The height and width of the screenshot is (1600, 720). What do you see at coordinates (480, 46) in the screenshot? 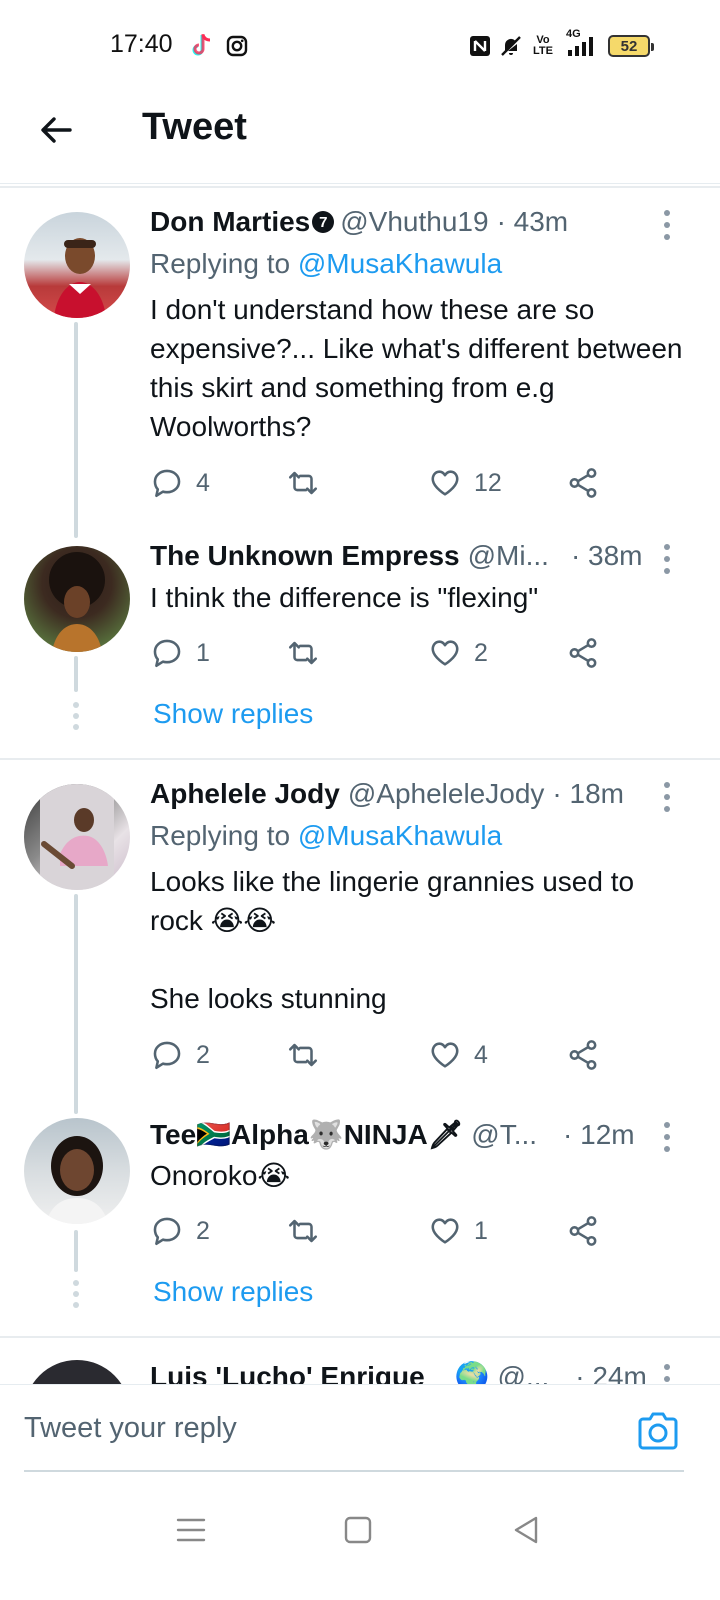
I see `nfc-icon` at bounding box center [480, 46].